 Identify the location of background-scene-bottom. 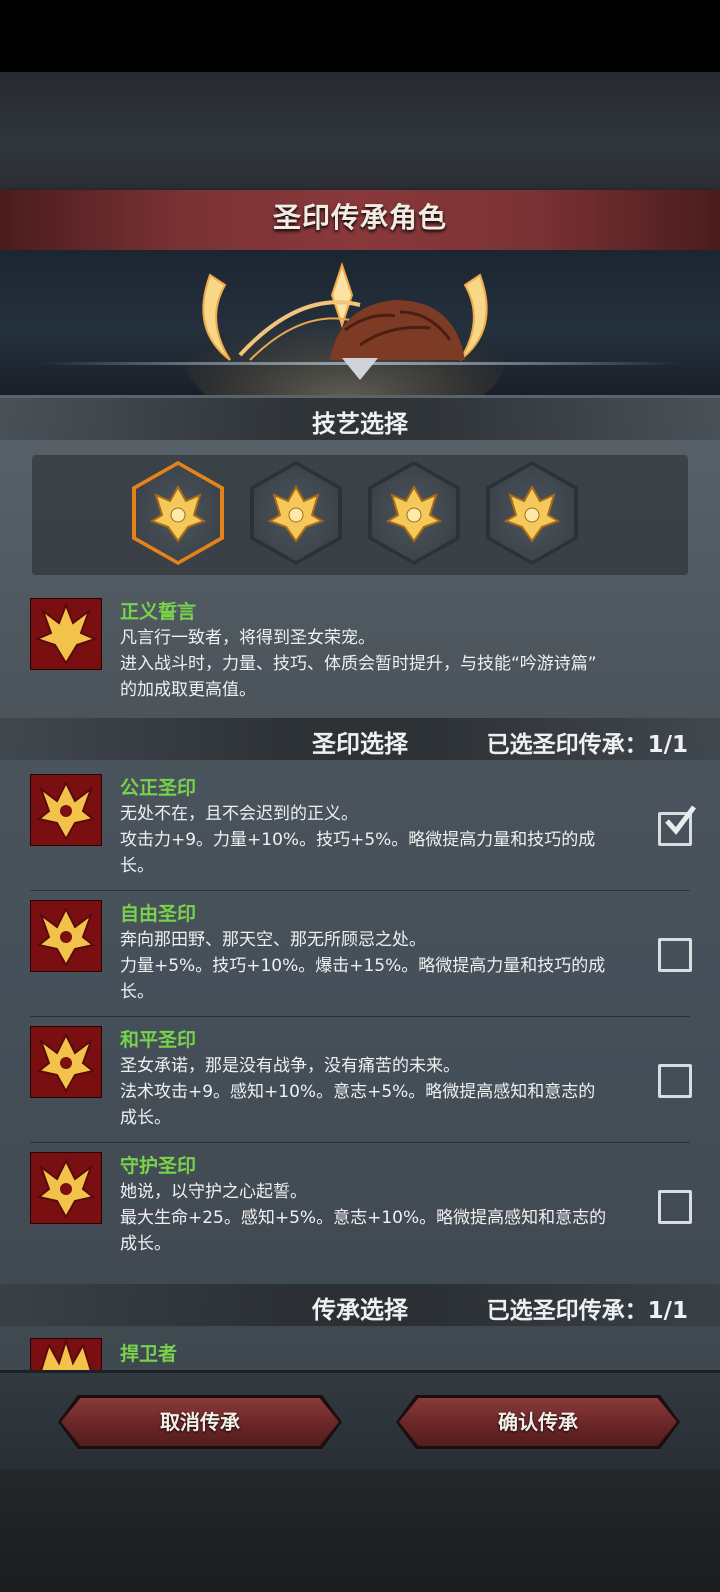
(360, 1531).